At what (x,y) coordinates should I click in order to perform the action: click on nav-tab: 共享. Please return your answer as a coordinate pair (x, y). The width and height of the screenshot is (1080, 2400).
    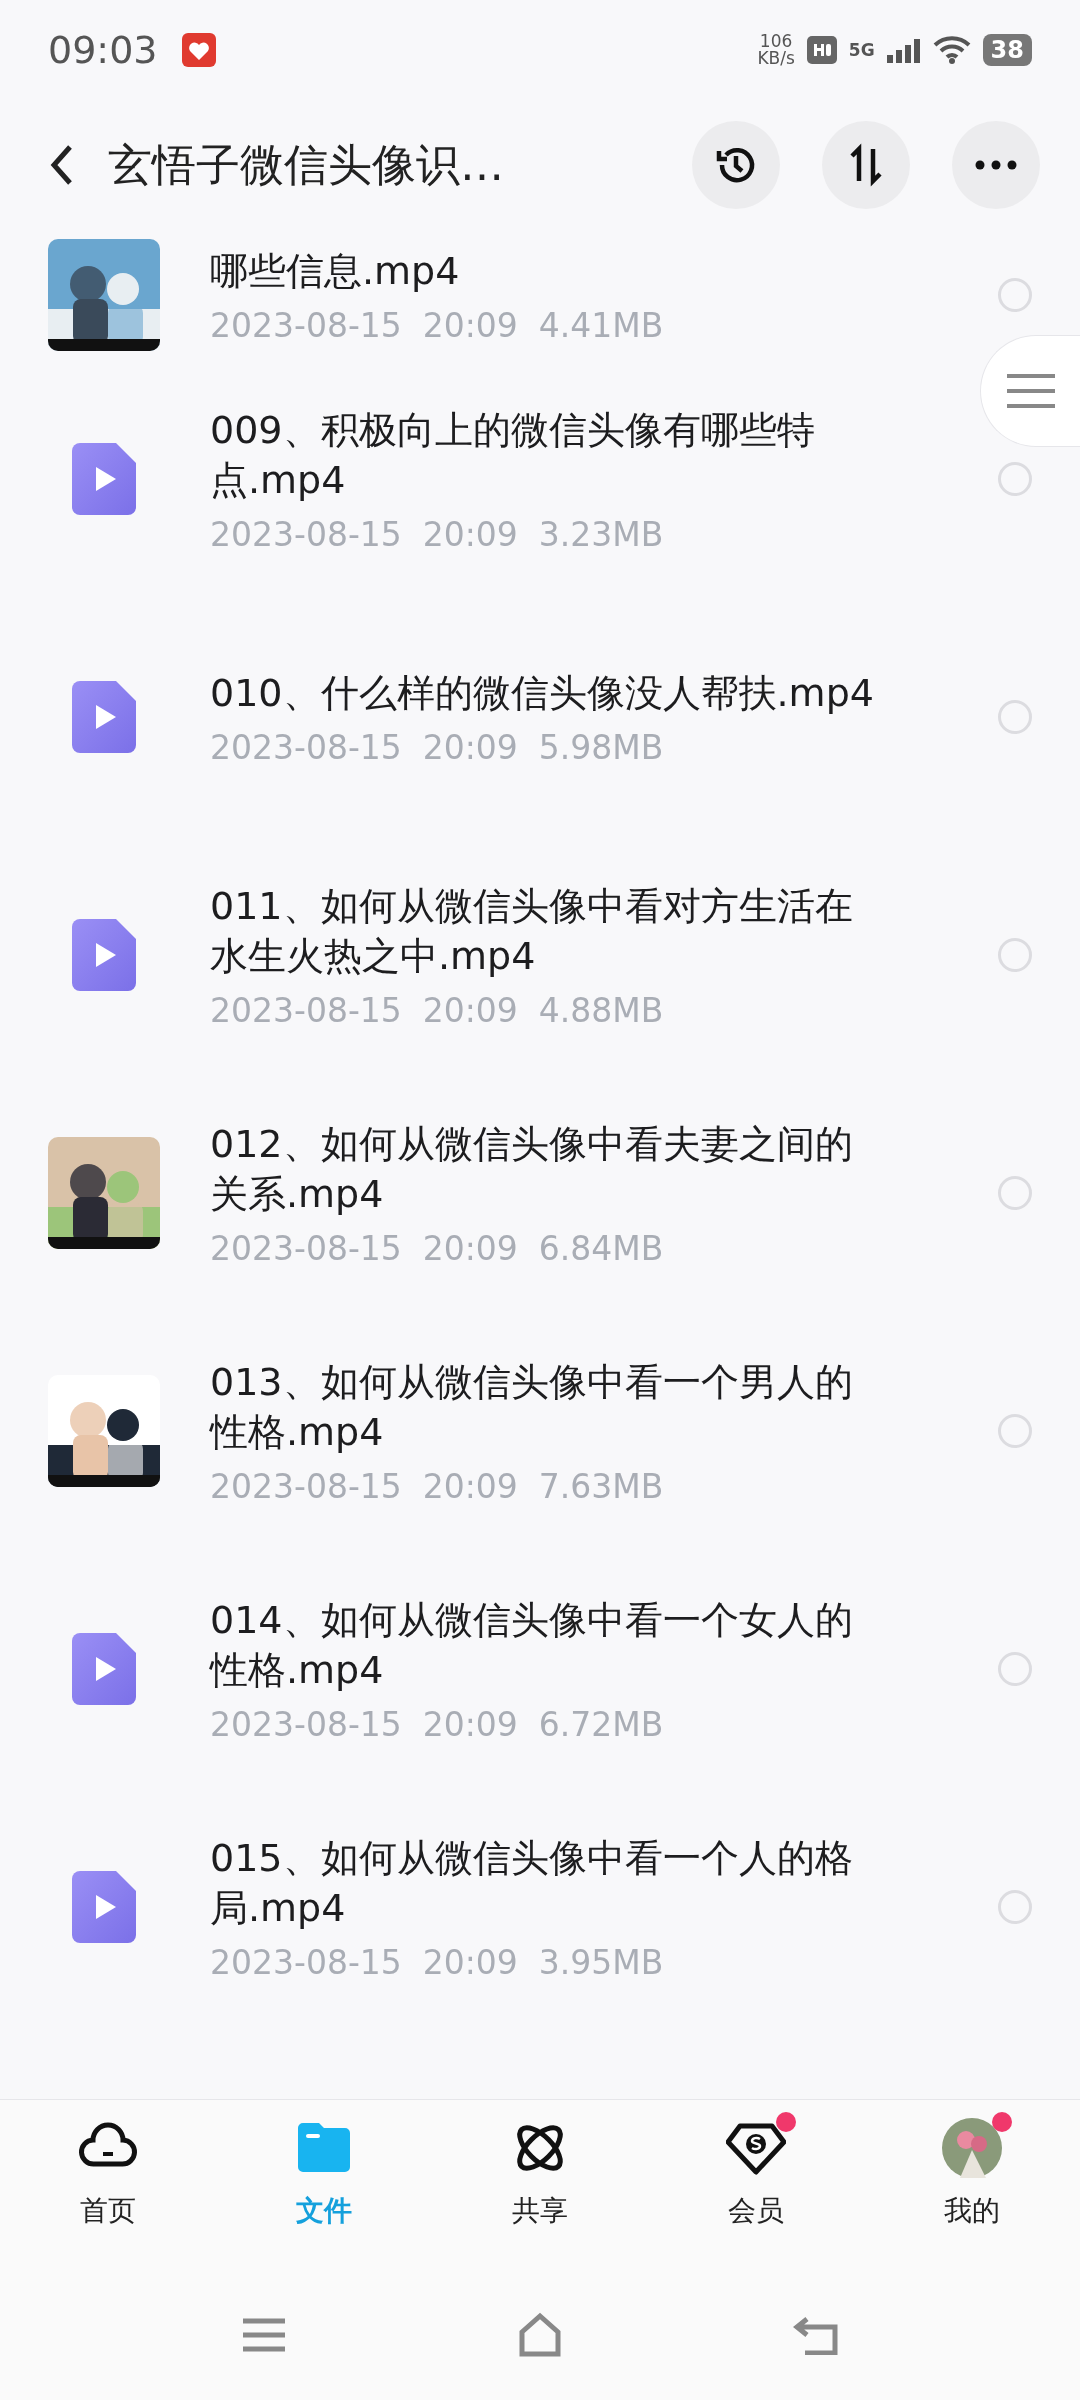
    Looking at the image, I should click on (540, 2185).